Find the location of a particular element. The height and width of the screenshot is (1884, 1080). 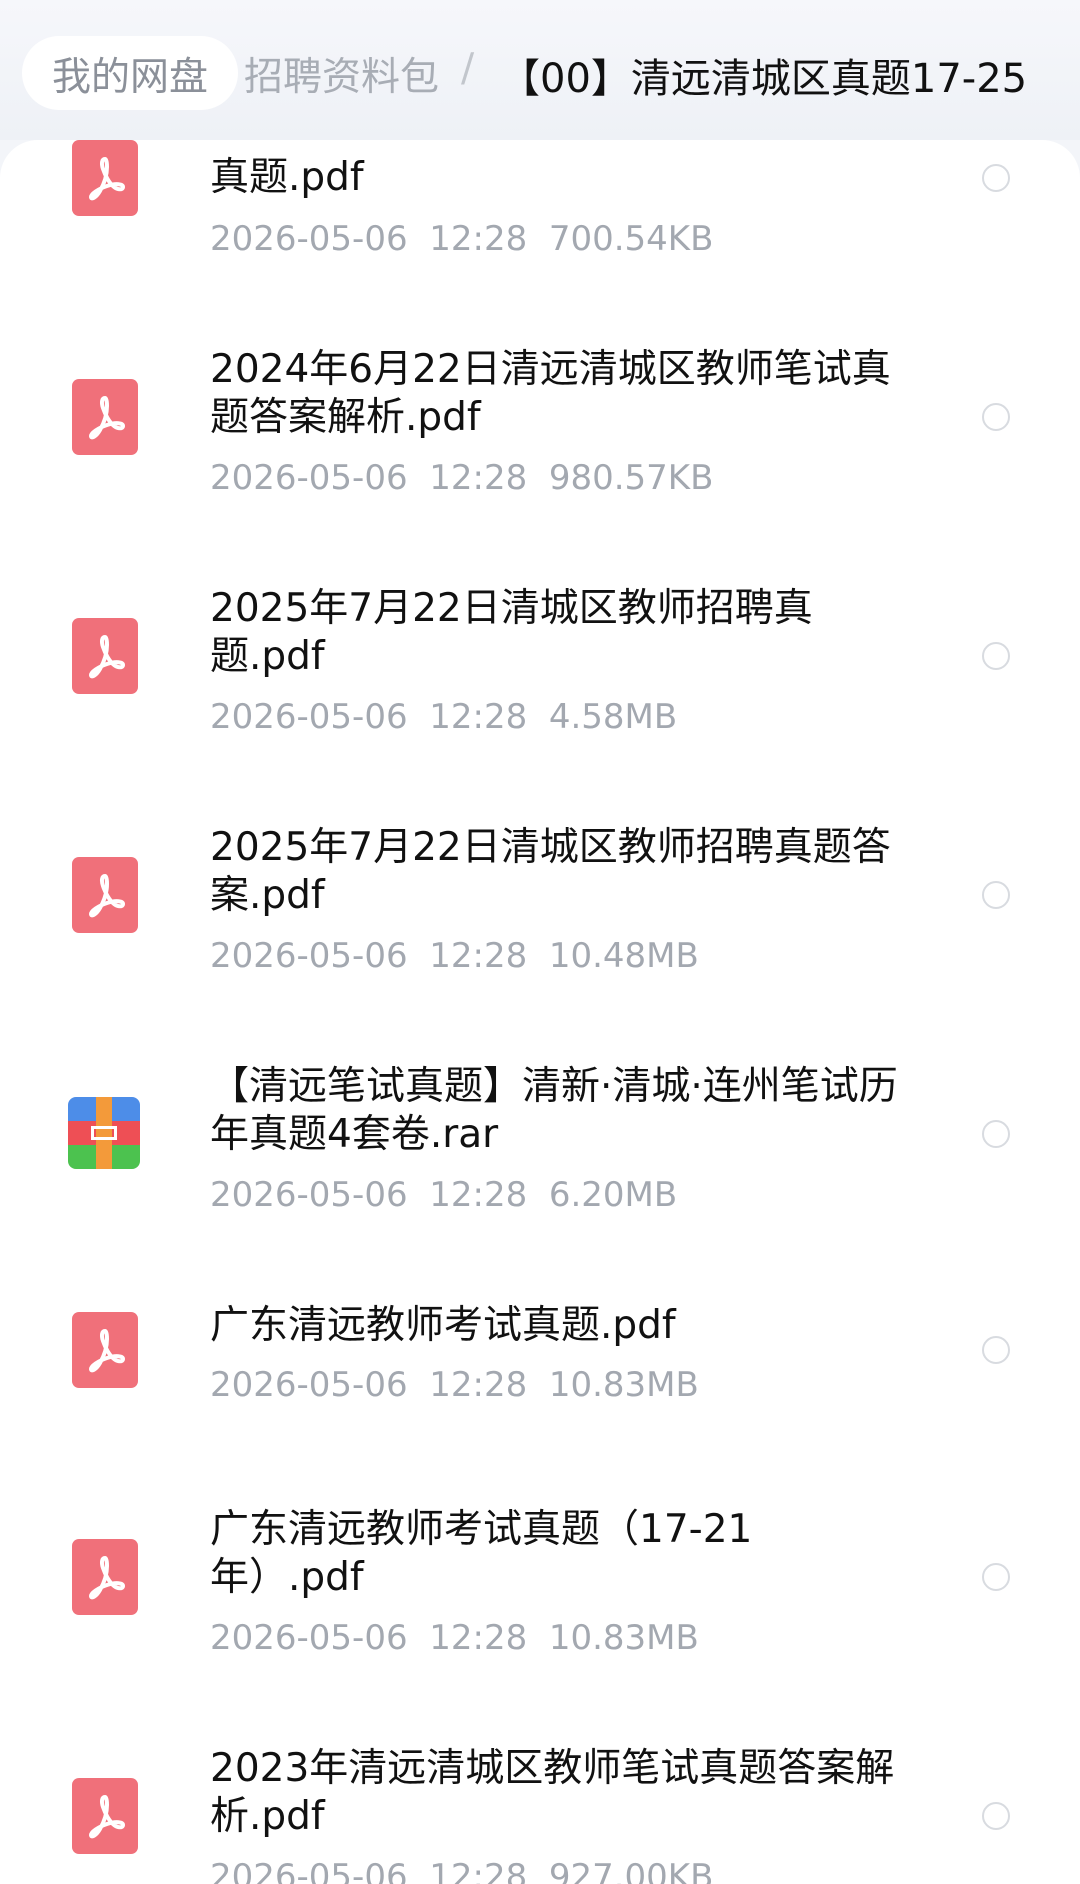

file-name: 【清远笔试真题】清新·清城·连州笔试历年真题4套卷.rar is located at coordinates (554, 1110).